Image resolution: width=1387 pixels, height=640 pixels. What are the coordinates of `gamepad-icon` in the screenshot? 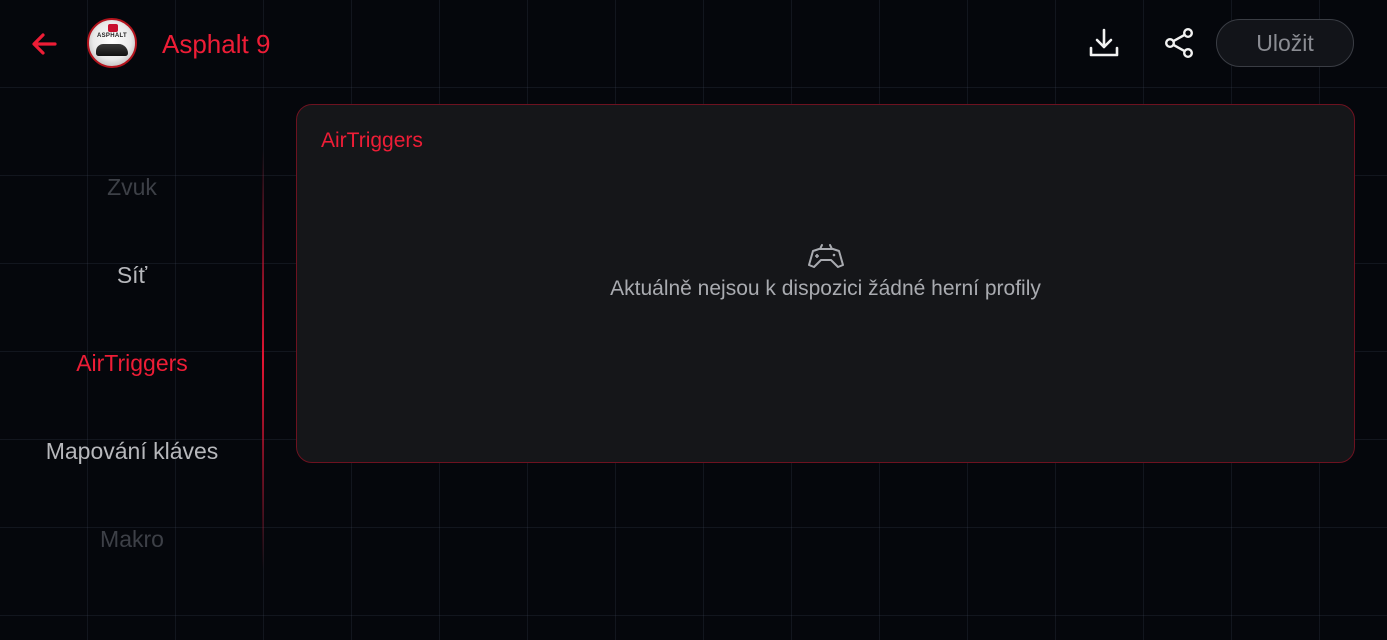 It's located at (826, 256).